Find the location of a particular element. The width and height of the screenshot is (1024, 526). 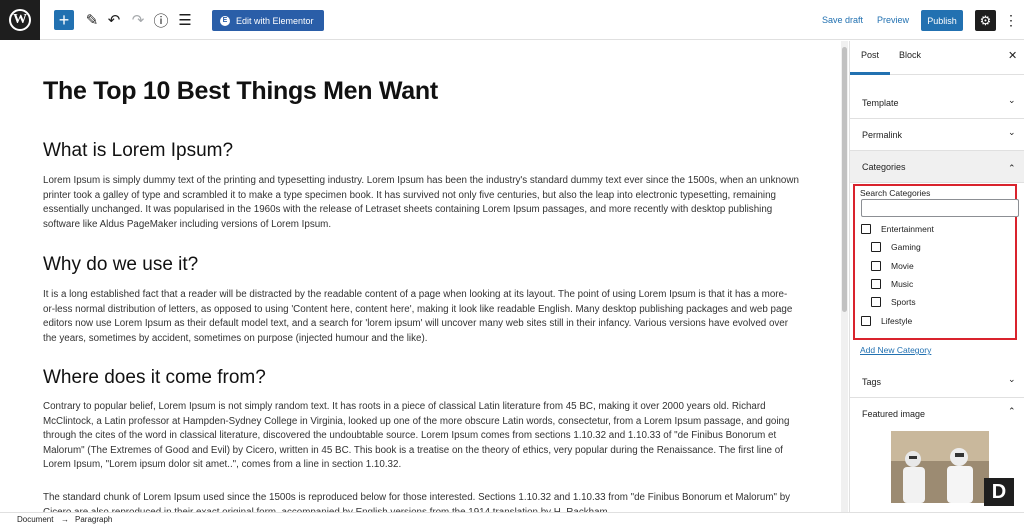

block-breadcrumb-bar: Document → Paragraph is located at coordinates (512, 519).